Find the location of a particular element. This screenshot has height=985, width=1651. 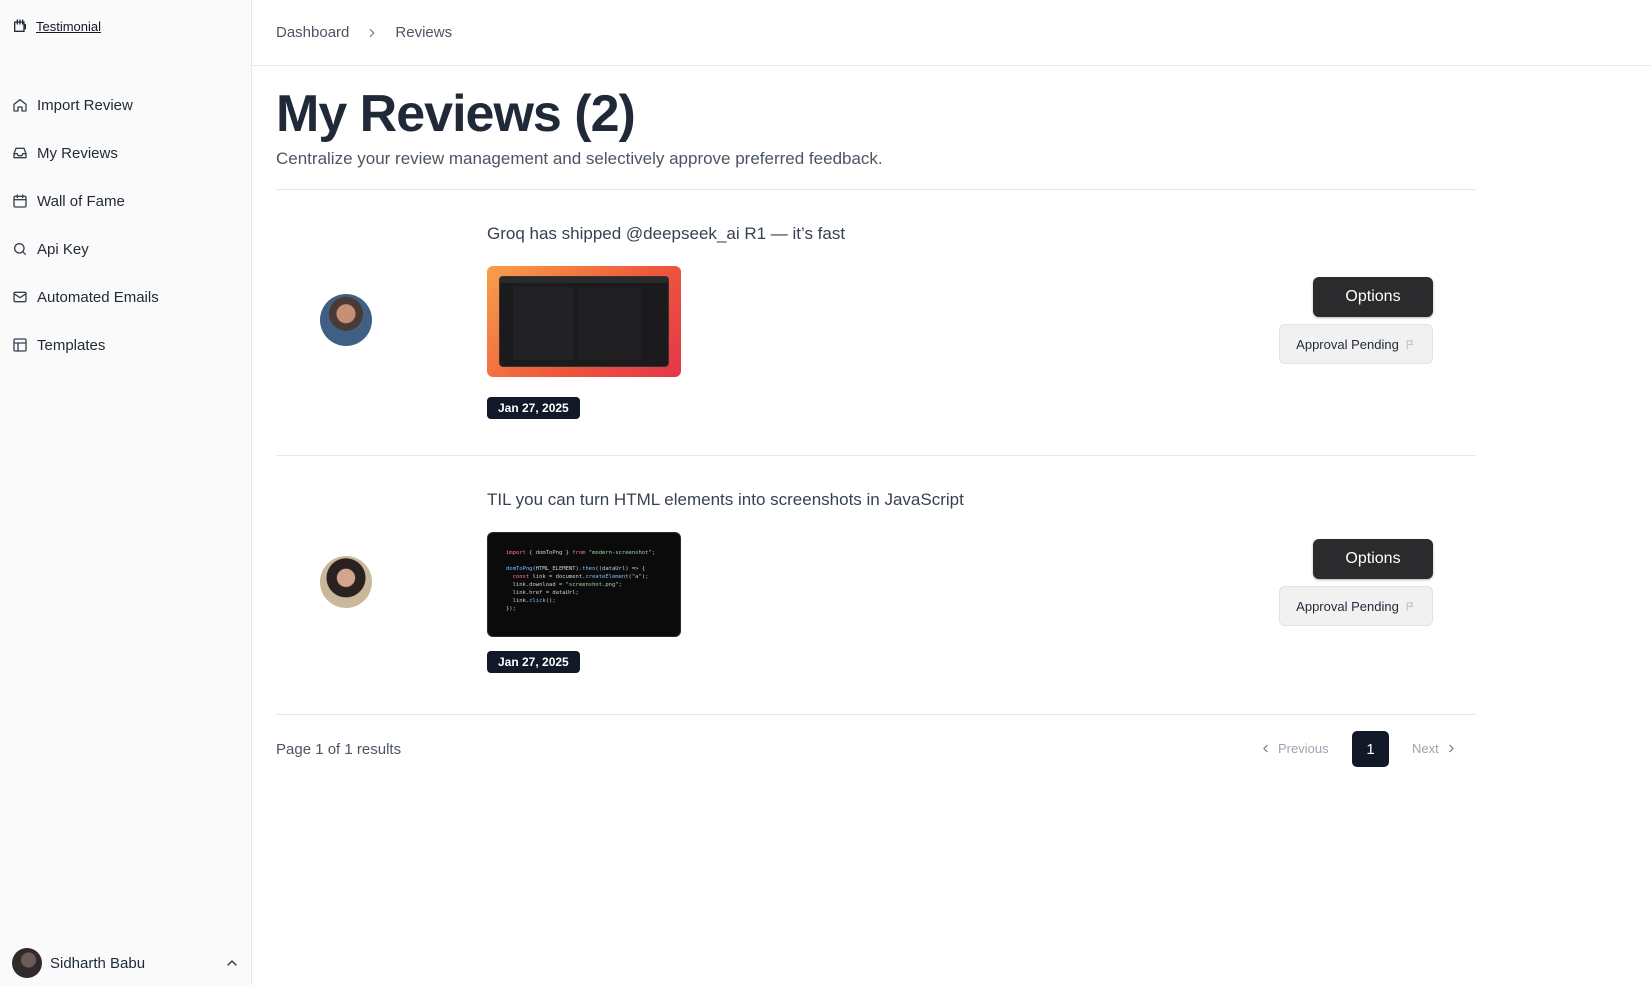

brand-label: Testimonial is located at coordinates (69, 26).